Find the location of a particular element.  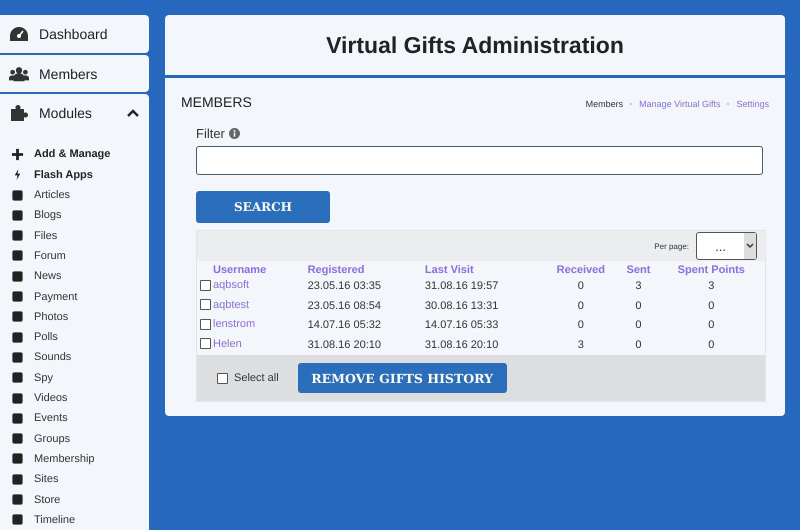

username-link: aqbsoft is located at coordinates (231, 285).